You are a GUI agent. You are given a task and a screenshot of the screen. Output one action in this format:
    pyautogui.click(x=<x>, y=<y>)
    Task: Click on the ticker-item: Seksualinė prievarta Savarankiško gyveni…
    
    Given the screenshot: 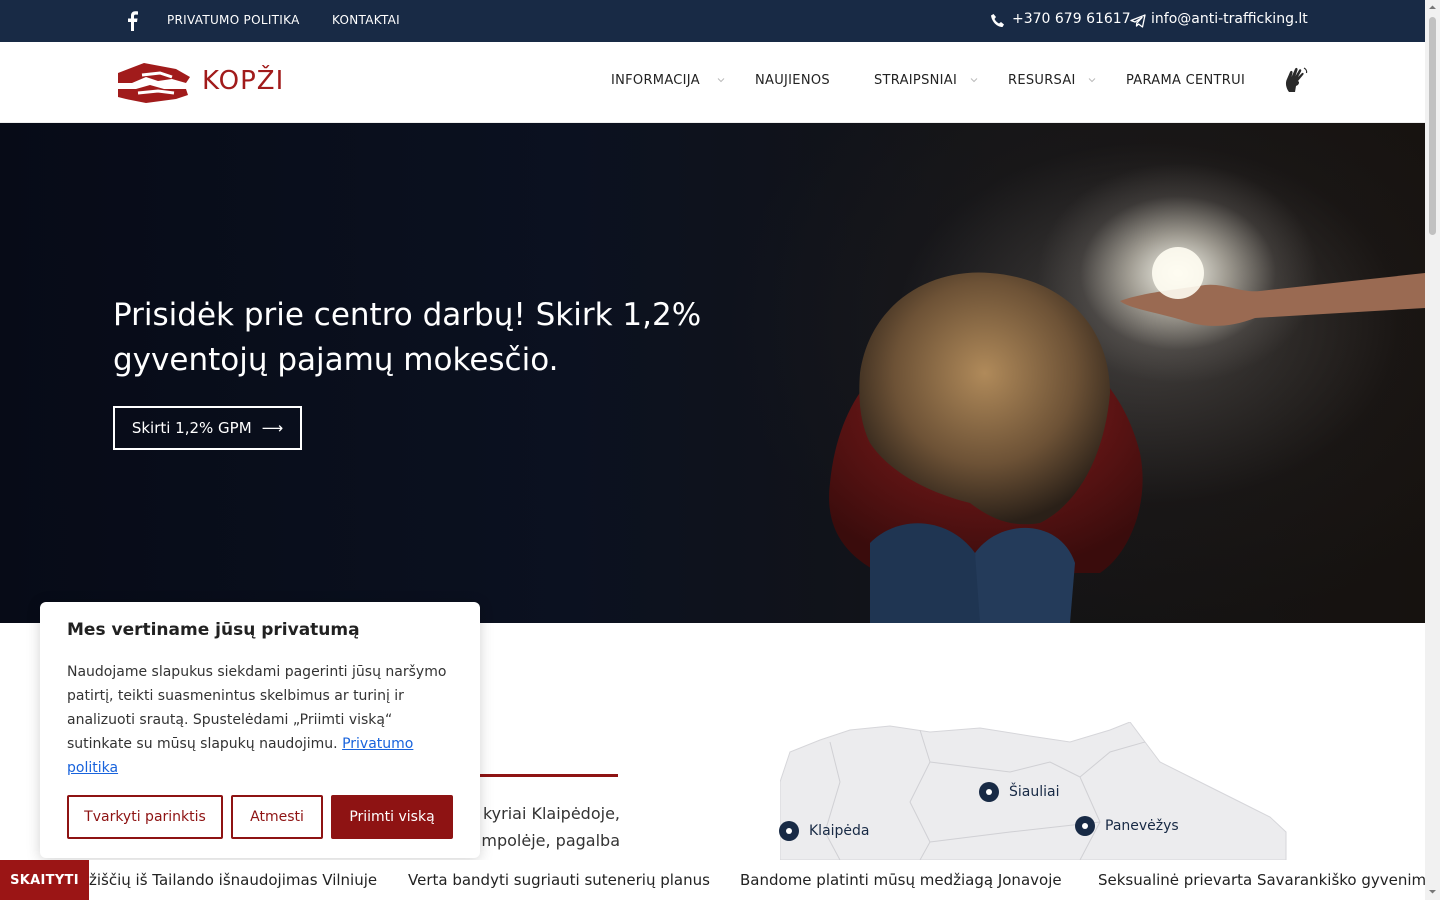 What is the action you would take?
    pyautogui.click(x=1261, y=880)
    